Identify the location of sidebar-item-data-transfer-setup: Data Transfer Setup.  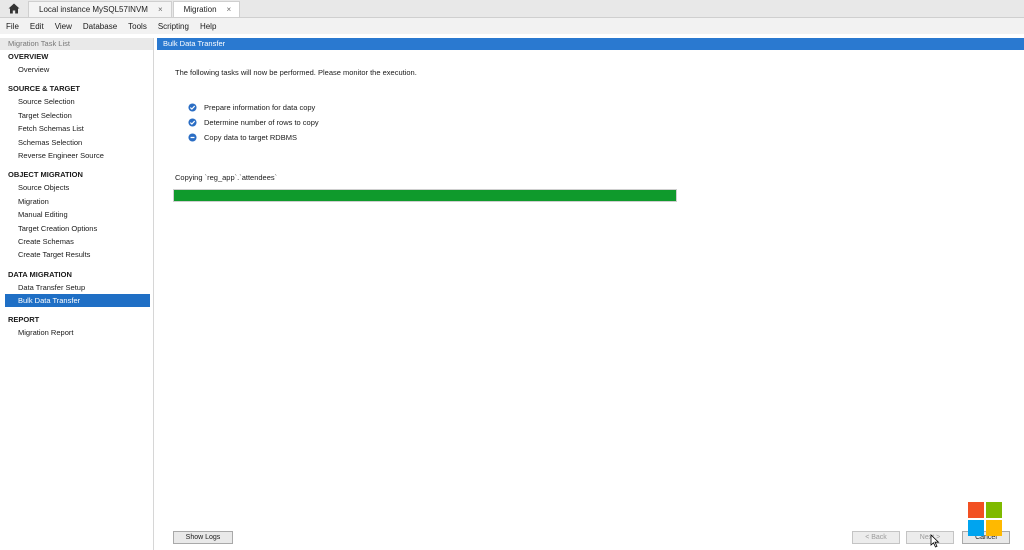
(75, 287).